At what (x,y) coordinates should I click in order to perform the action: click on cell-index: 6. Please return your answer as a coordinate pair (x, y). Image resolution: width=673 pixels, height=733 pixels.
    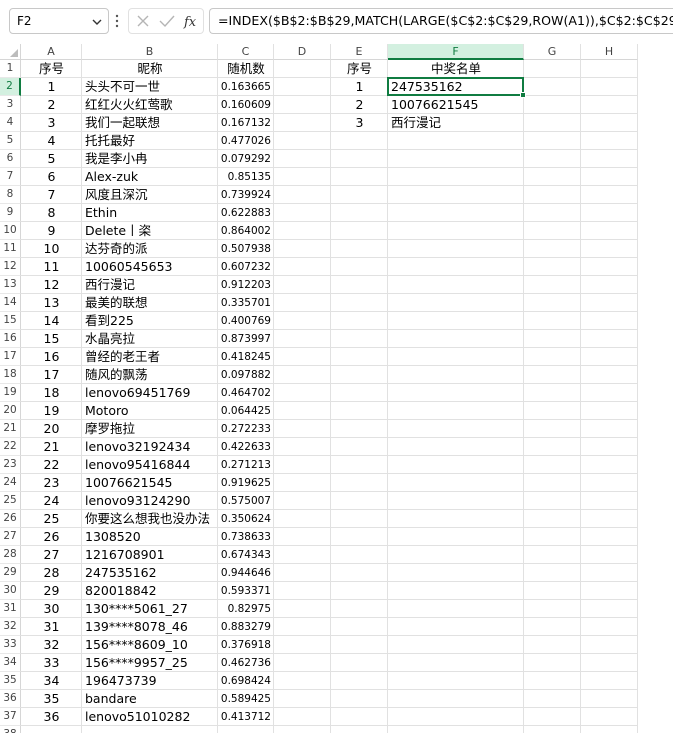
    Looking at the image, I should click on (51, 177).